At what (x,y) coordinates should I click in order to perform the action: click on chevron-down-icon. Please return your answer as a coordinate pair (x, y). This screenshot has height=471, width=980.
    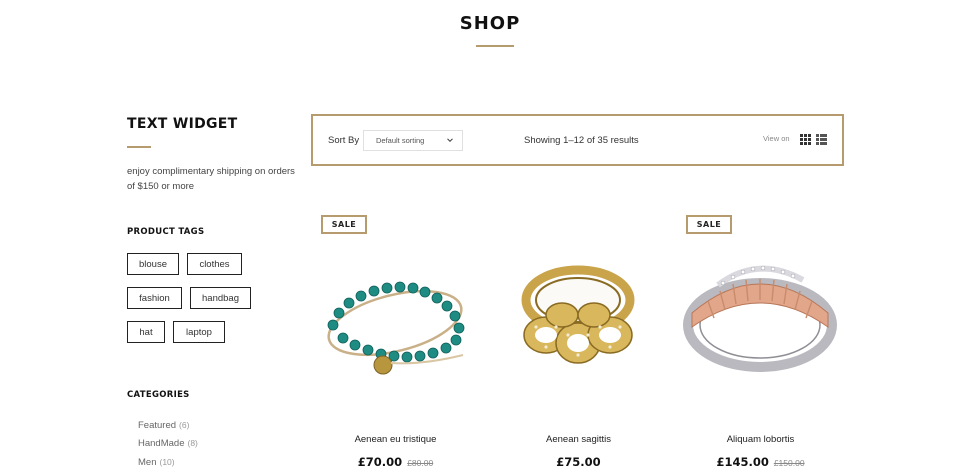
    Looking at the image, I should click on (450, 140).